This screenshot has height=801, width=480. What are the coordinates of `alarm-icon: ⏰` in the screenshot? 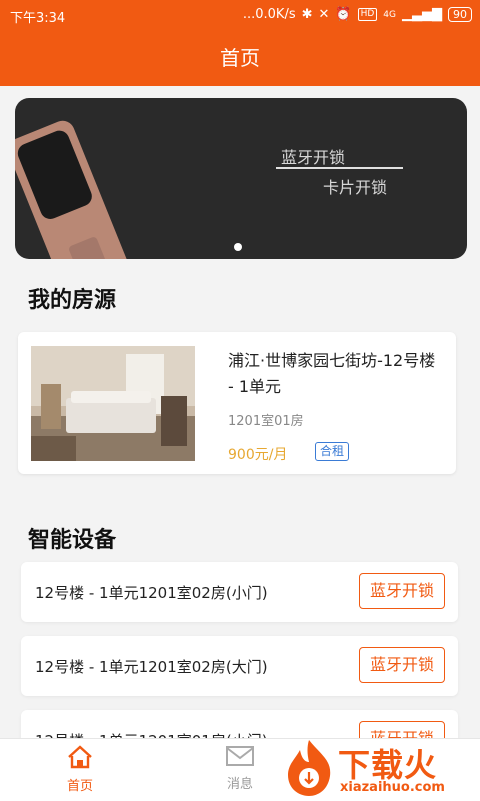 It's located at (343, 14).